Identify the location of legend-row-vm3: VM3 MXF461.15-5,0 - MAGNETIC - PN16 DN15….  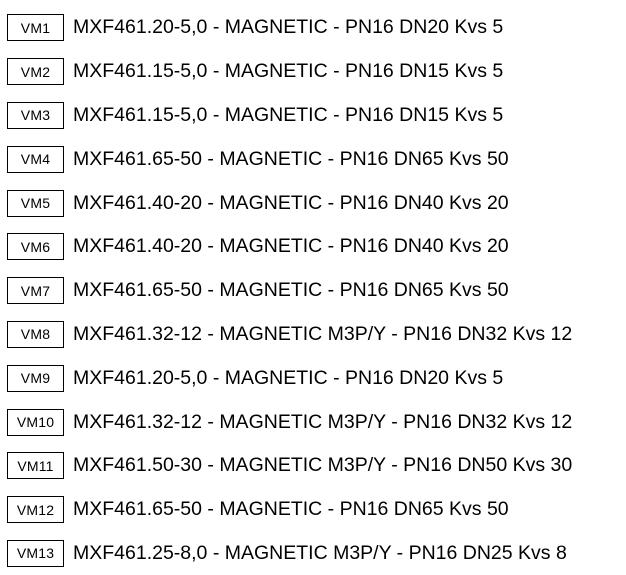
(313, 116).